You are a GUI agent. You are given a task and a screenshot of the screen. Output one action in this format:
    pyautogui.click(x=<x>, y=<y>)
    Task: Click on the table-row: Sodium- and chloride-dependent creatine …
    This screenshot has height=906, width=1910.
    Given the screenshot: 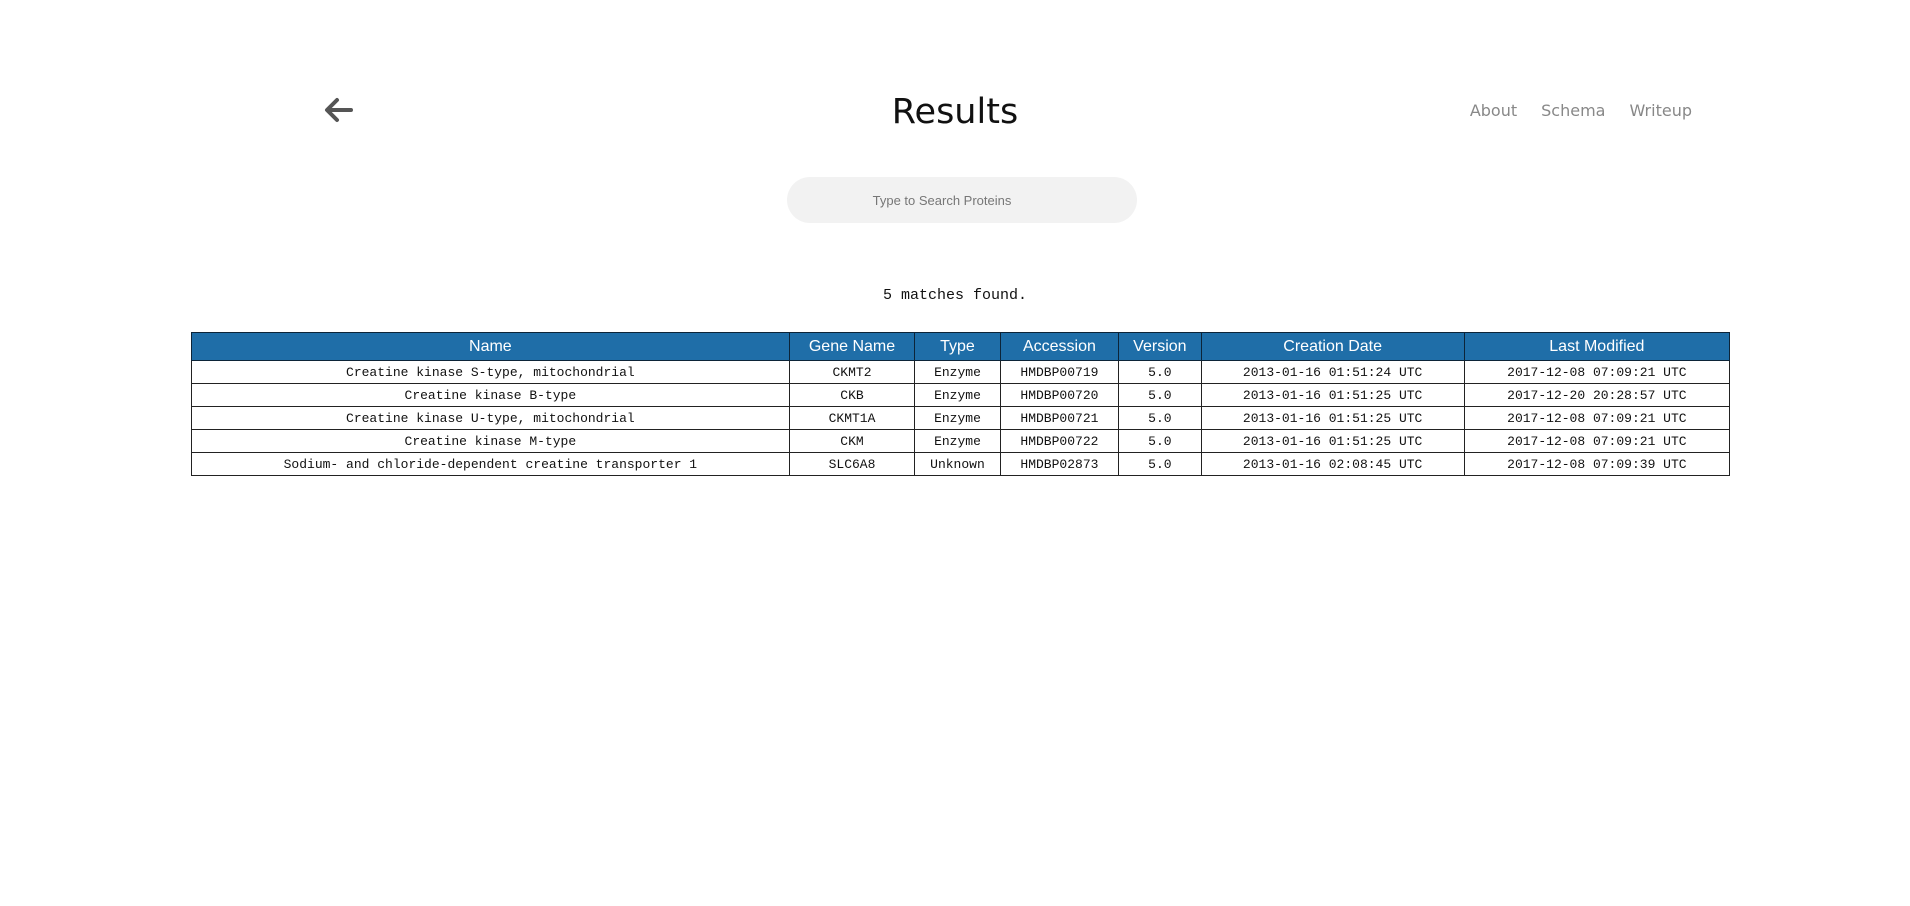 What is the action you would take?
    pyautogui.click(x=961, y=464)
    